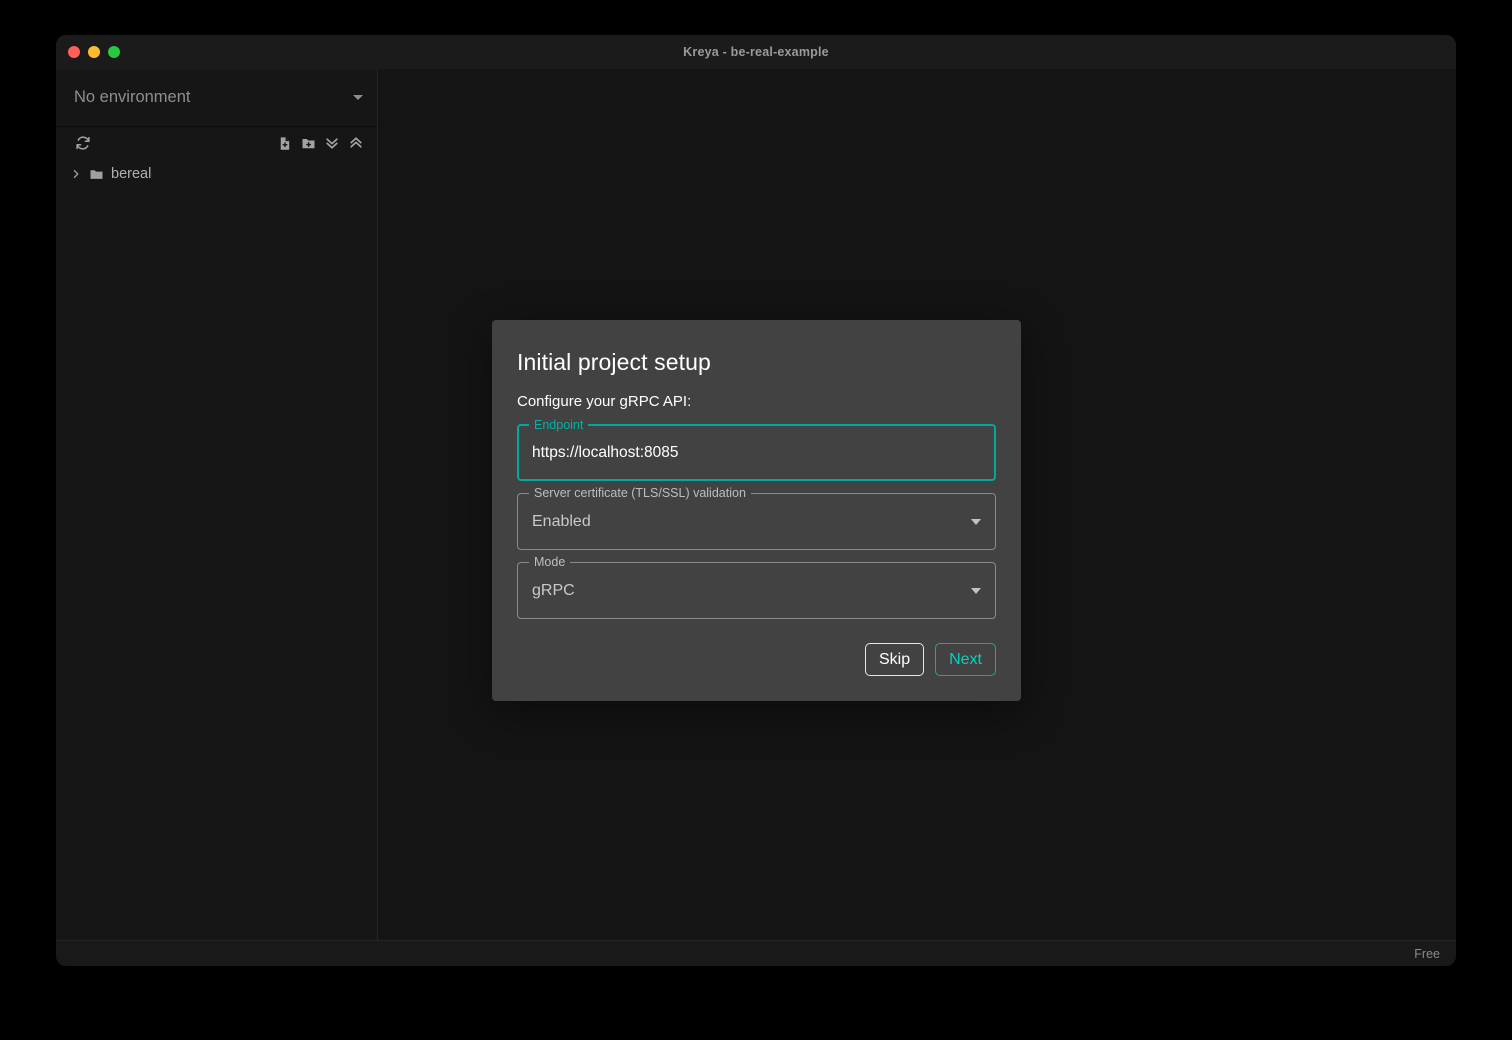 This screenshot has height=1040, width=1512. What do you see at coordinates (131, 174) in the screenshot?
I see `list-item-label: bereal` at bounding box center [131, 174].